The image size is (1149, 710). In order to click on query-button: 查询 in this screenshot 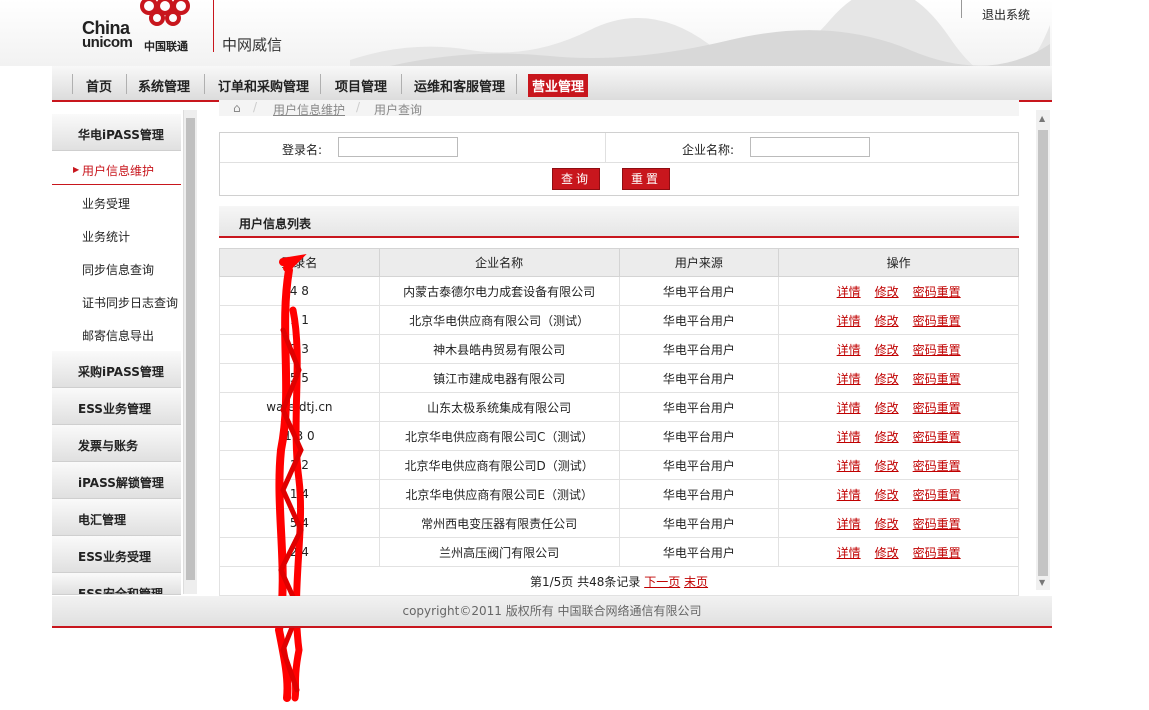, I will do `click(576, 179)`.